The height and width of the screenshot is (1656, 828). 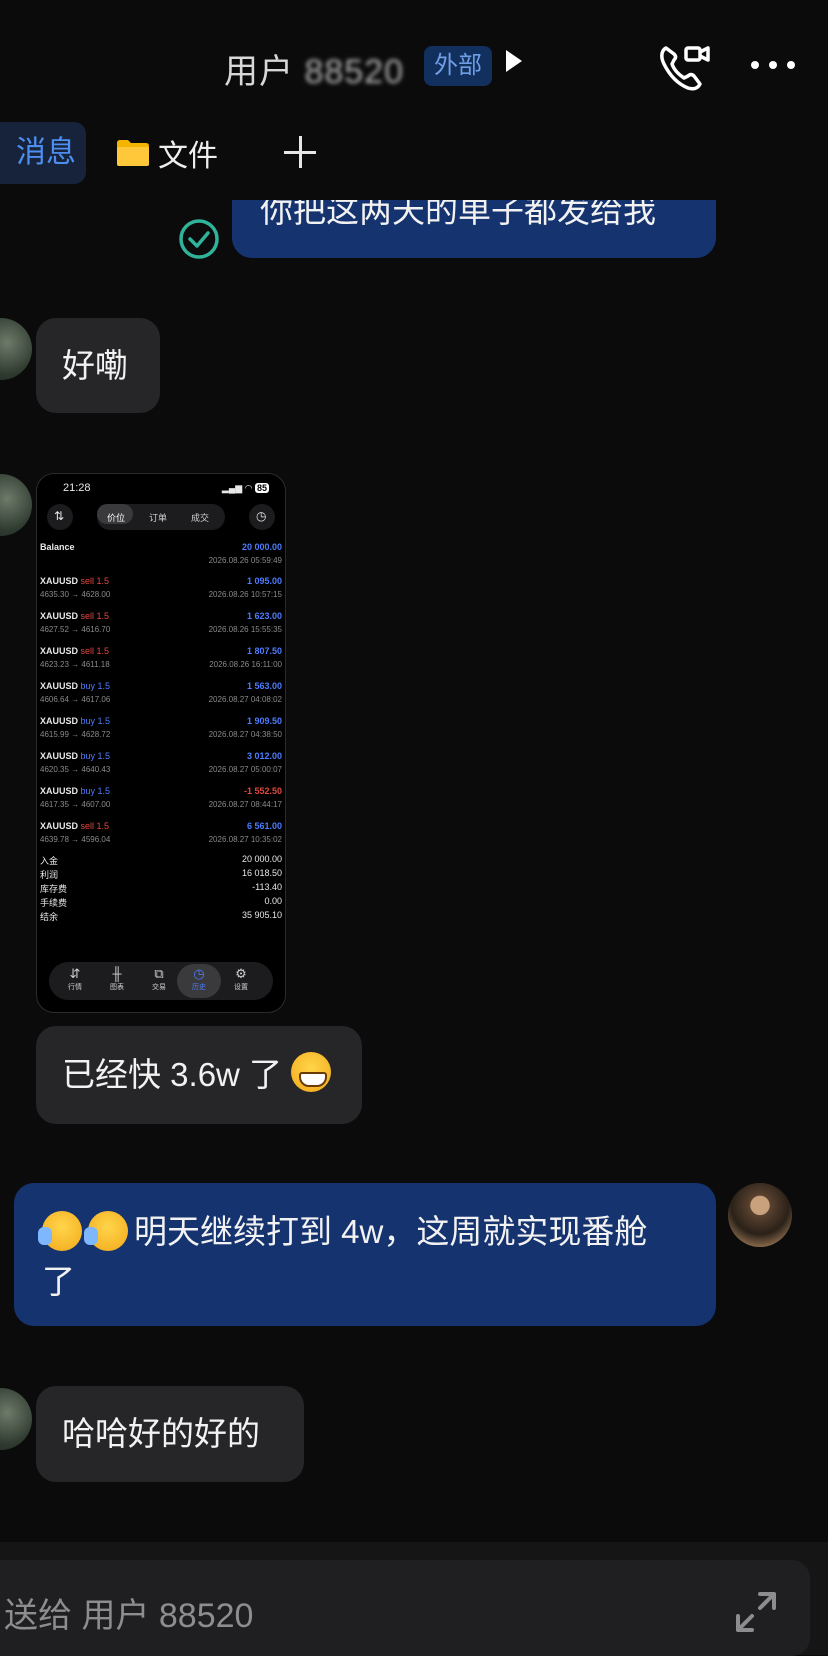 What do you see at coordinates (129, 1616) in the screenshot?
I see `message-input-placeholder: 送给 用户 88520` at bounding box center [129, 1616].